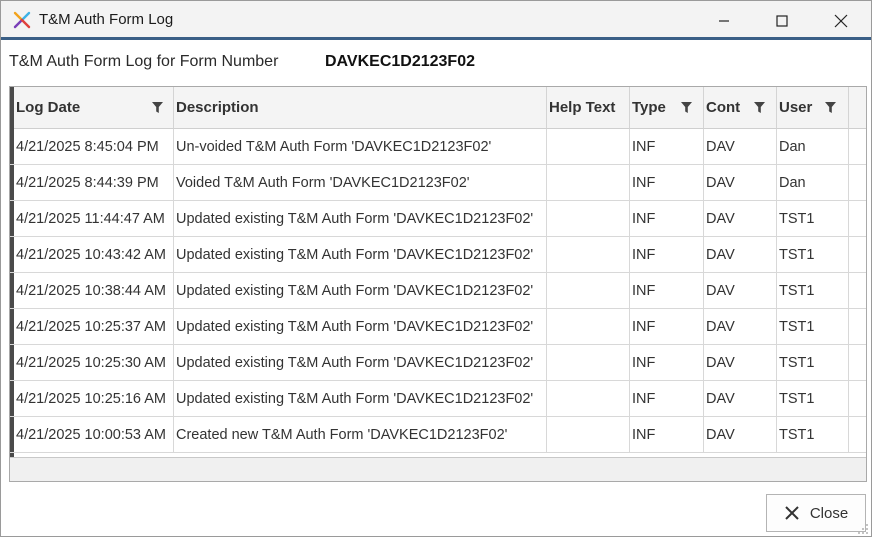  I want to click on column-header-label: User, so click(796, 107).